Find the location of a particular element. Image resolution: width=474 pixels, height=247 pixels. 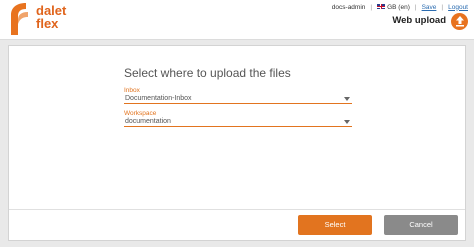

user-bar: docs-admin | GB (en) | Save | Logout is located at coordinates (400, 7).